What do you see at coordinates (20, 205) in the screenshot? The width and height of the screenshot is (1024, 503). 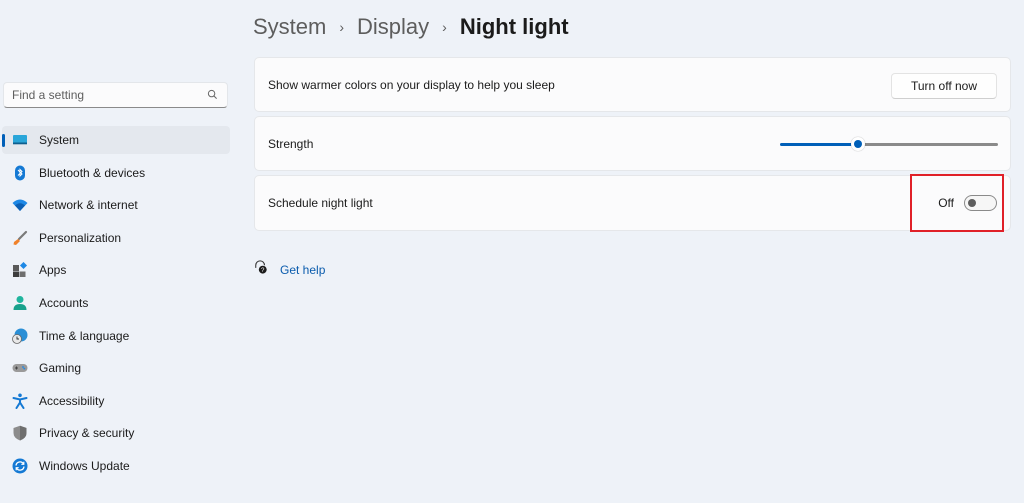 I see `wifi-icon` at bounding box center [20, 205].